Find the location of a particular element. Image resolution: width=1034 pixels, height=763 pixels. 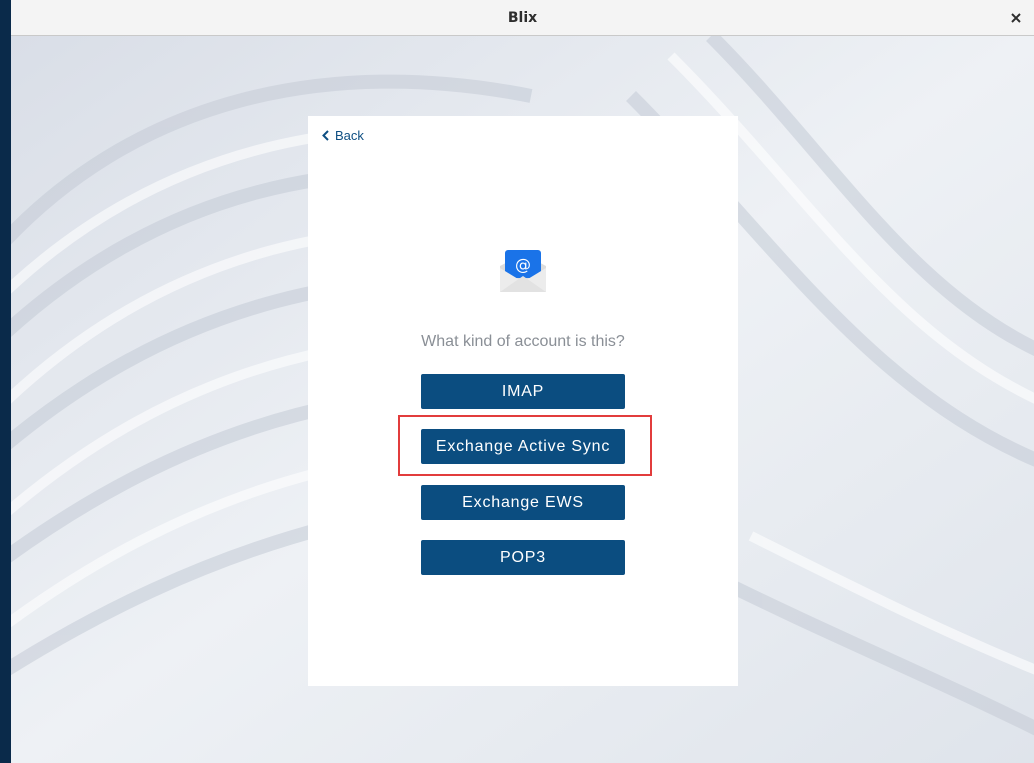

window-title: Blix is located at coordinates (522, 18).